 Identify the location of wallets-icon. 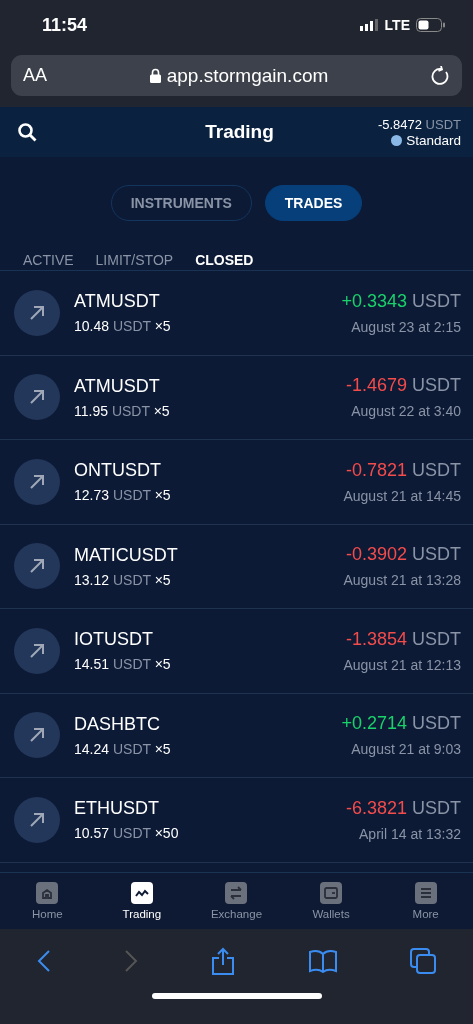
(331, 893).